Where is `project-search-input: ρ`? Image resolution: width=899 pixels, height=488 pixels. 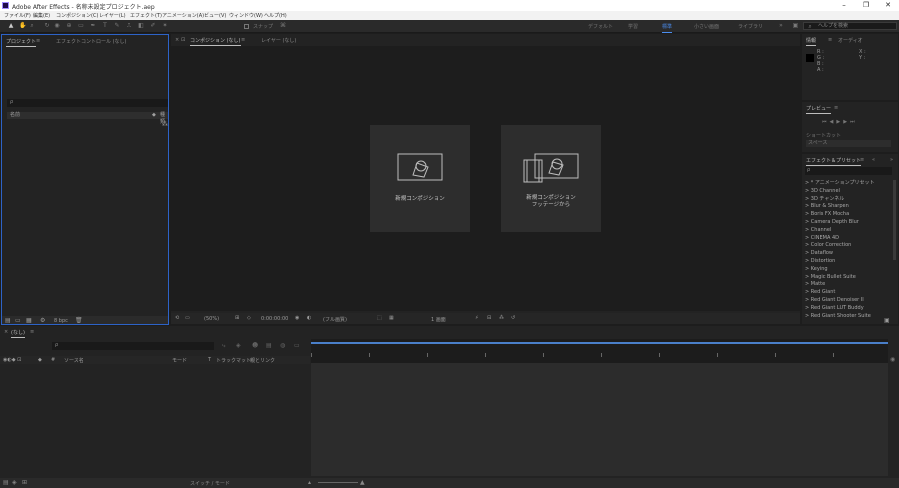 project-search-input: ρ is located at coordinates (87, 103).